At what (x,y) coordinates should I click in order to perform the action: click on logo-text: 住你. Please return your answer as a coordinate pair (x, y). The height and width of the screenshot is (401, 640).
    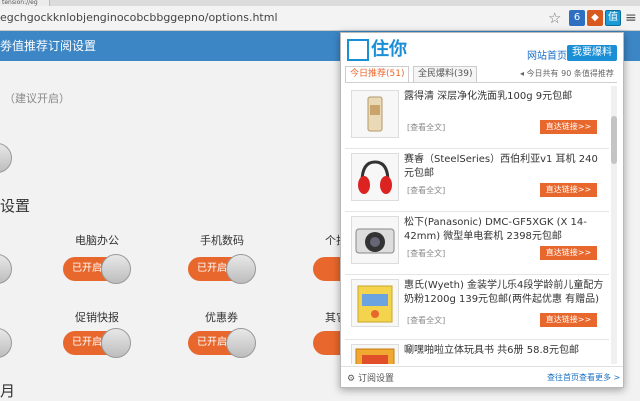
    Looking at the image, I should click on (389, 49).